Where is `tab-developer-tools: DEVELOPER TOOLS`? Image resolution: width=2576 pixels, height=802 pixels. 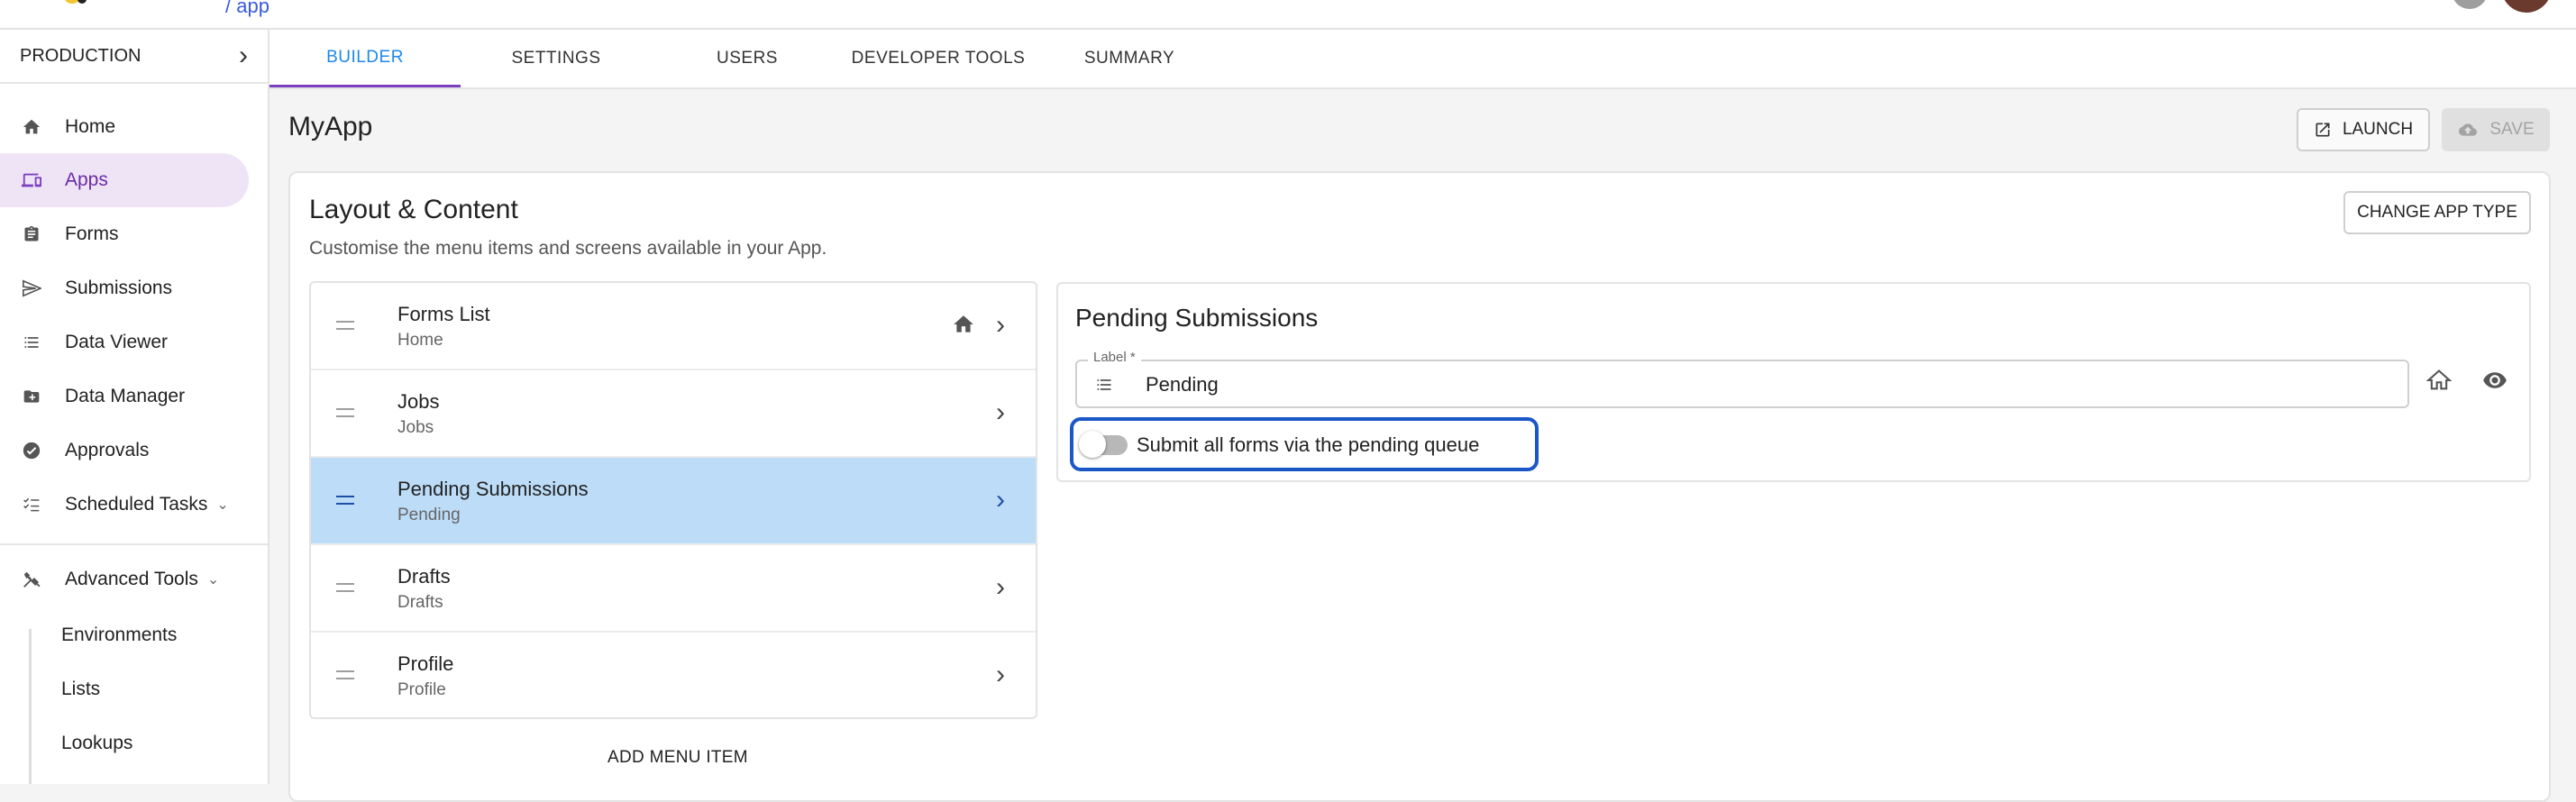 tab-developer-tools: DEVELOPER TOOLS is located at coordinates (939, 58).